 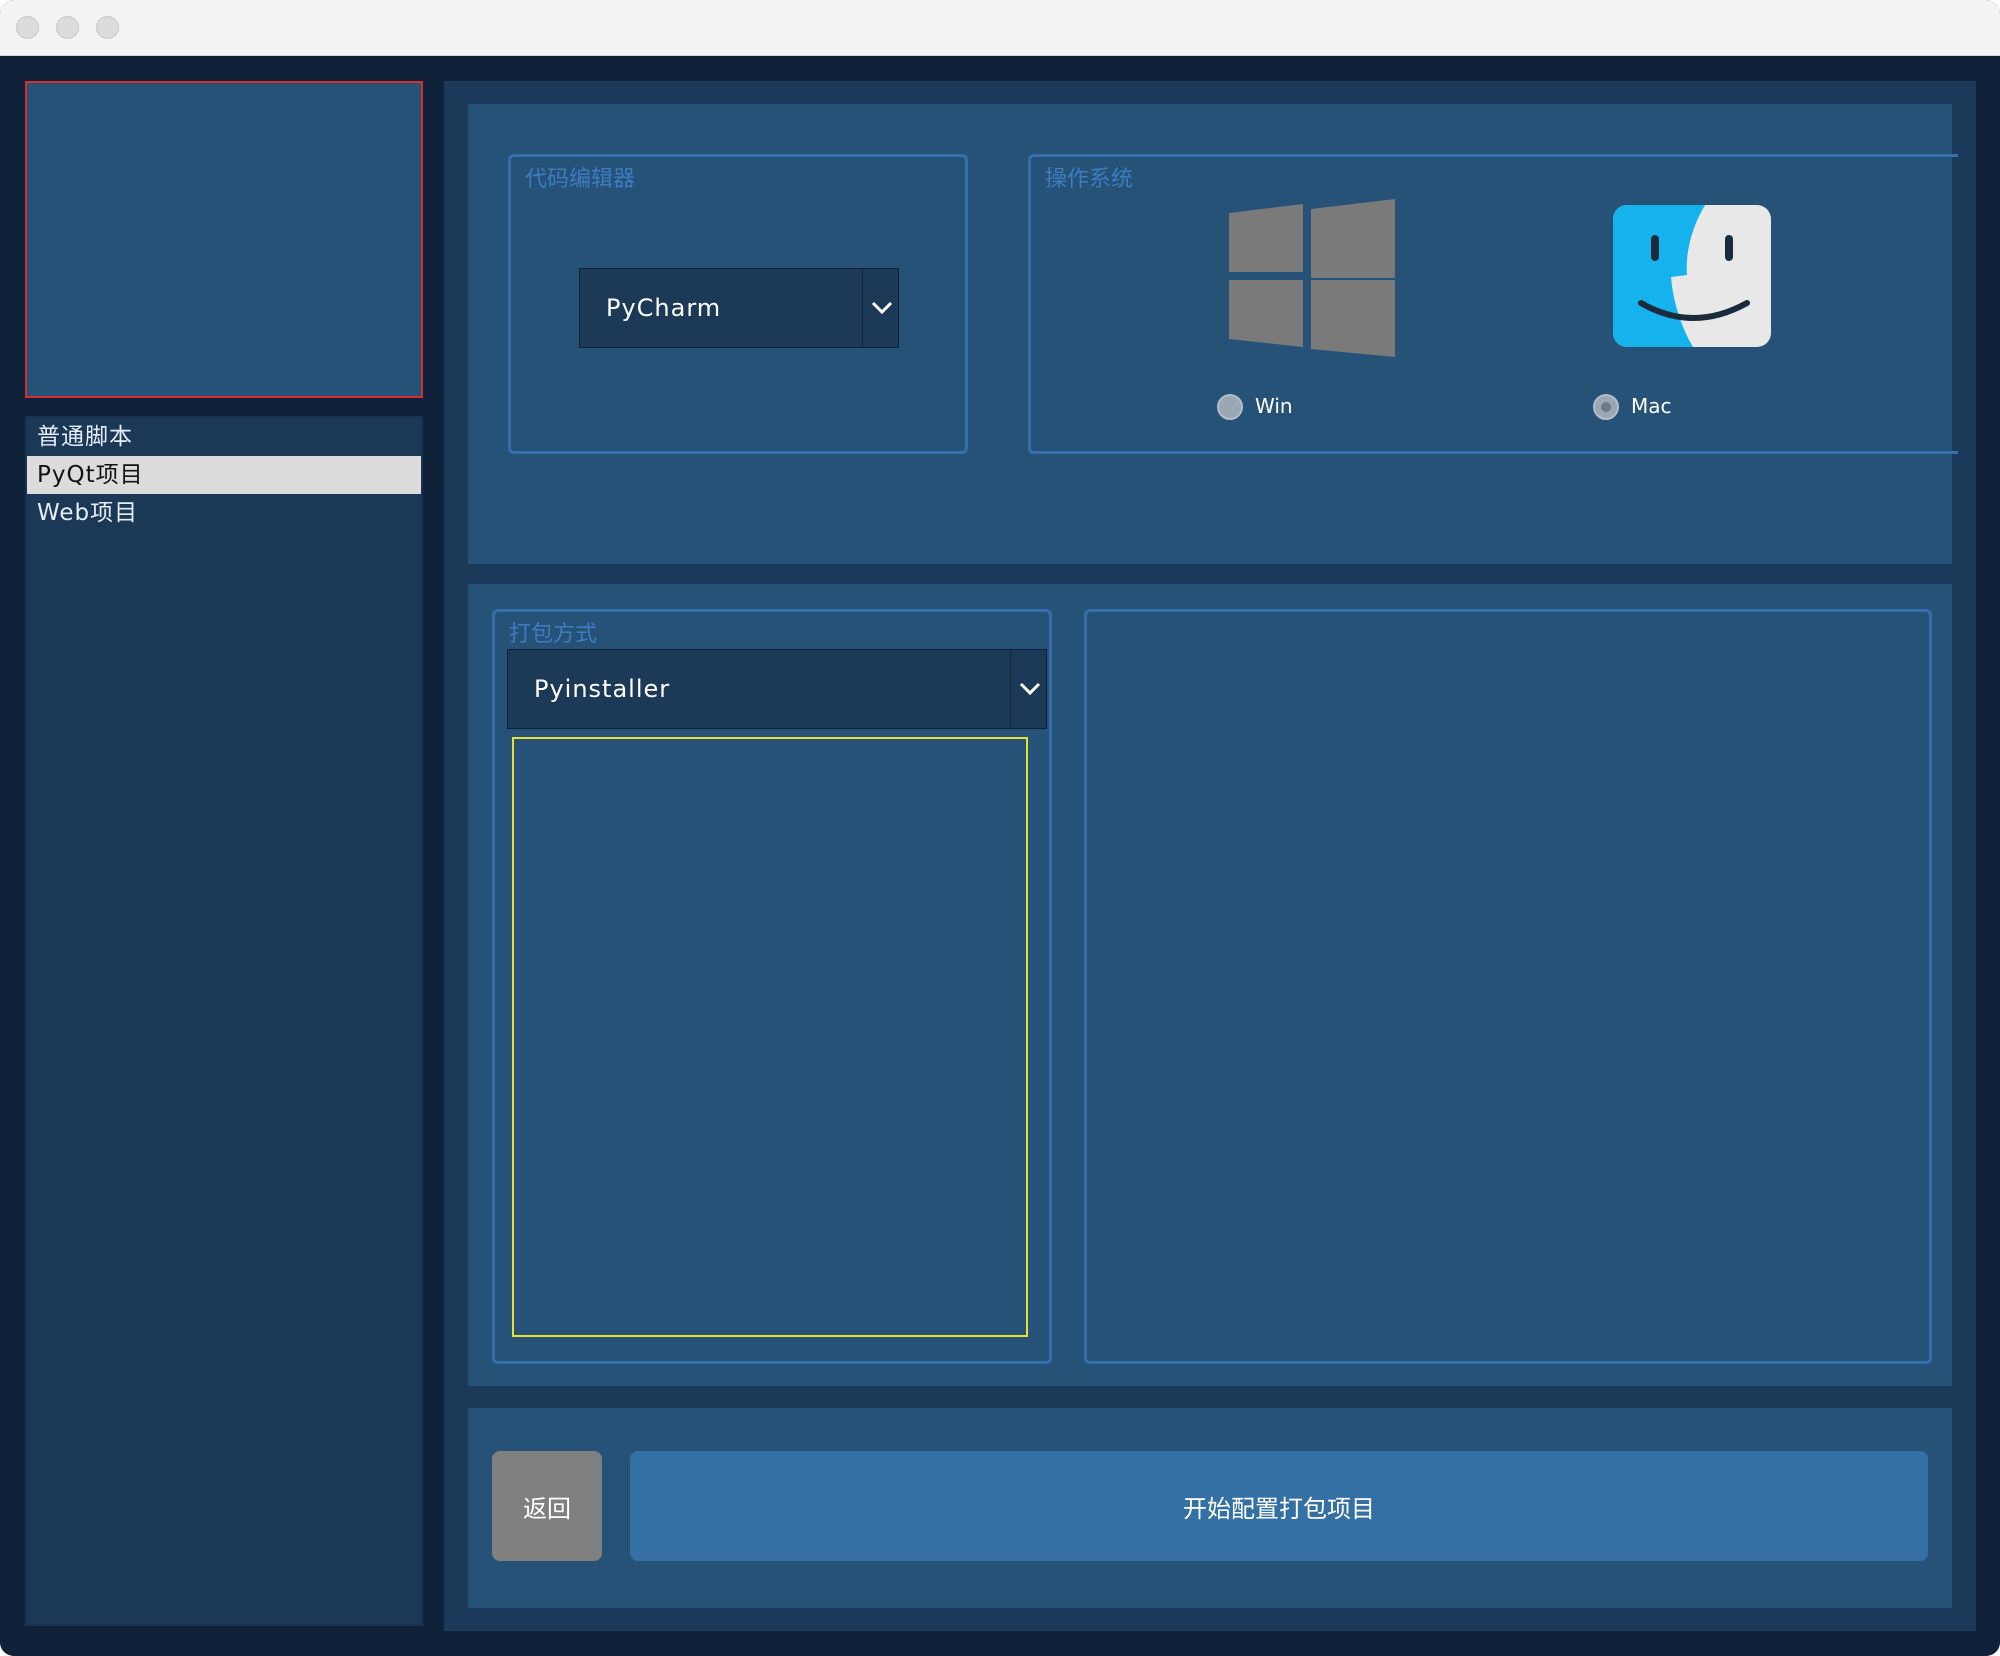 What do you see at coordinates (1274, 406) in the screenshot?
I see `win-radio-label: Win` at bounding box center [1274, 406].